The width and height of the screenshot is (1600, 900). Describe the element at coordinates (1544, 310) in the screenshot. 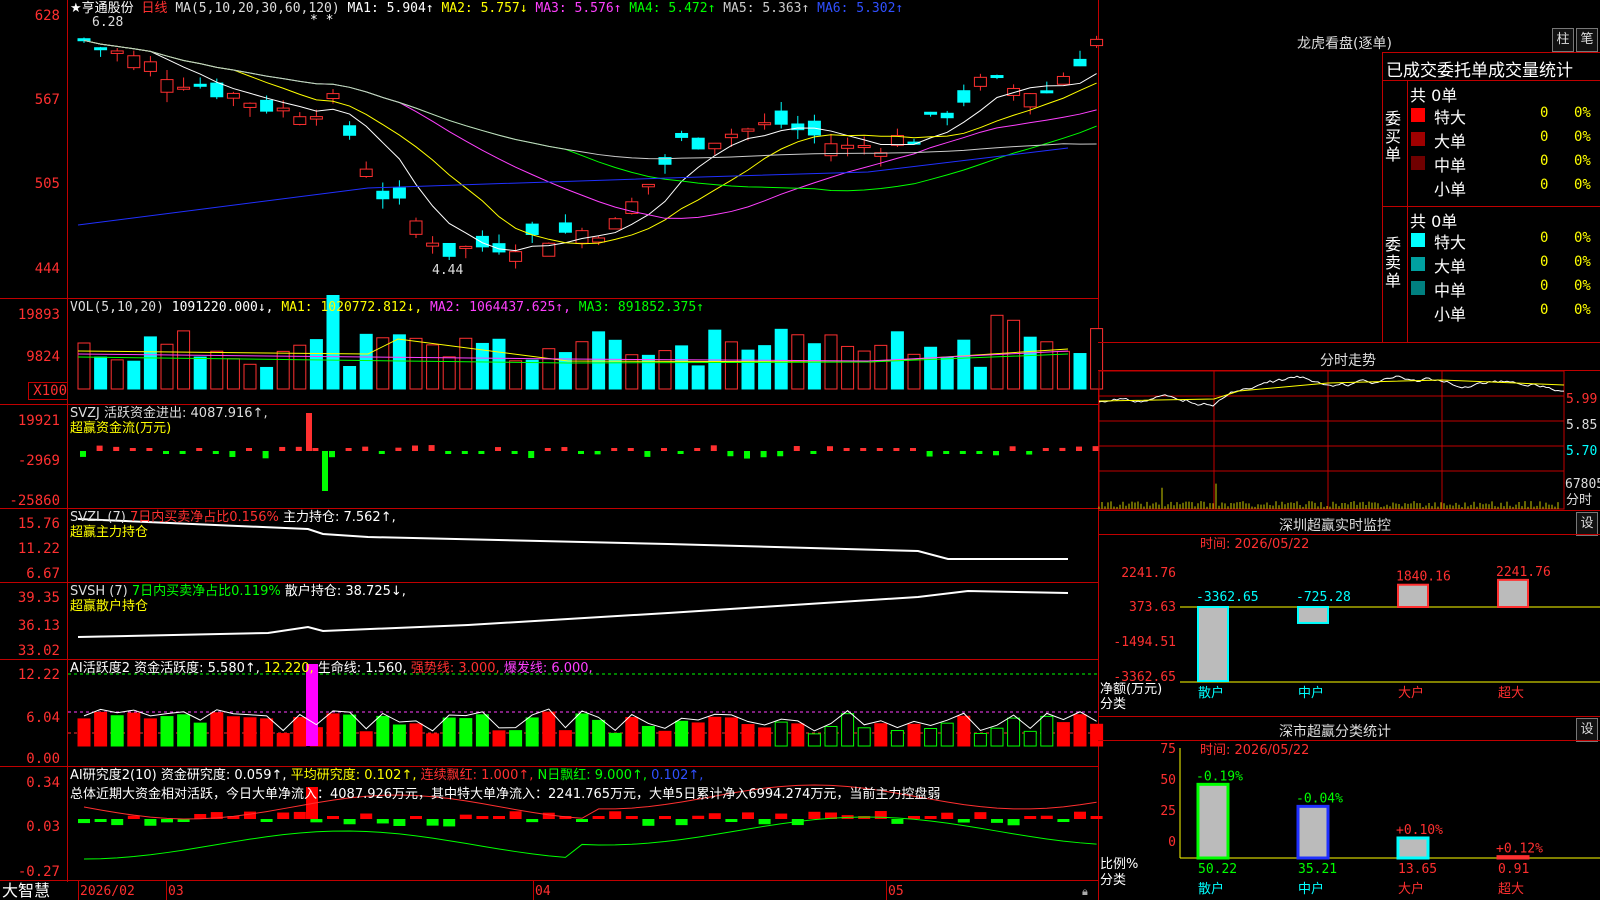

I see `sell-row-count-3: 0` at that location.